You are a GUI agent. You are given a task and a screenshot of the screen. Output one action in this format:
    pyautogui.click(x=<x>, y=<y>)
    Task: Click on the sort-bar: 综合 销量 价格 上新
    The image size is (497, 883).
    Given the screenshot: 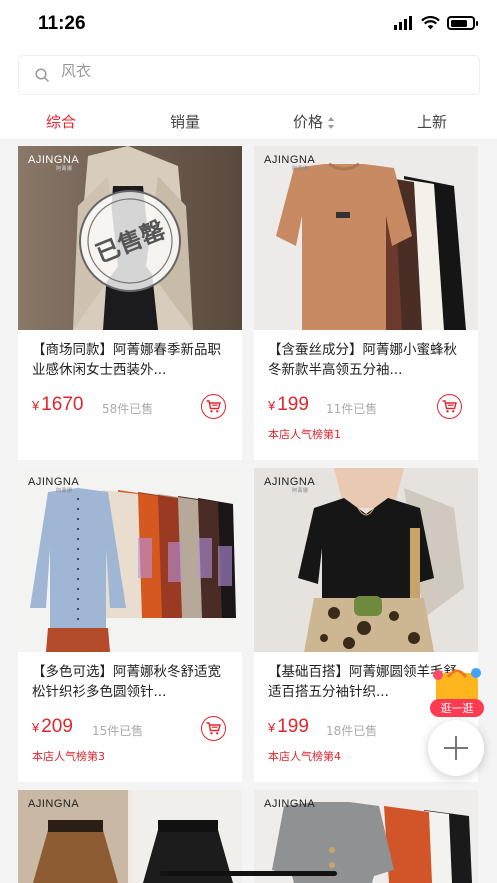 What is the action you would take?
    pyautogui.click(x=248, y=121)
    